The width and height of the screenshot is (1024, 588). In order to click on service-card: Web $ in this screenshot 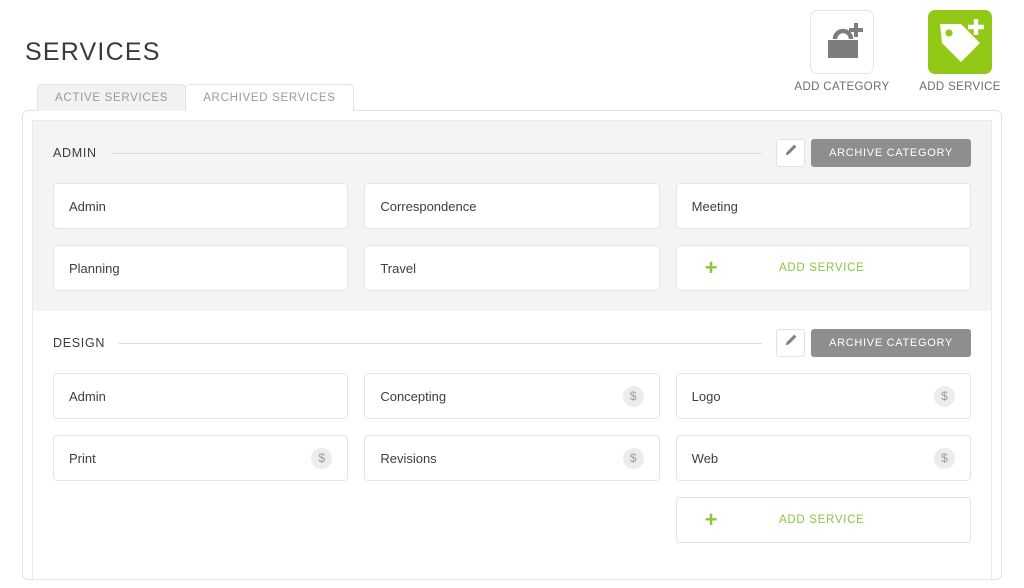, I will do `click(823, 458)`.